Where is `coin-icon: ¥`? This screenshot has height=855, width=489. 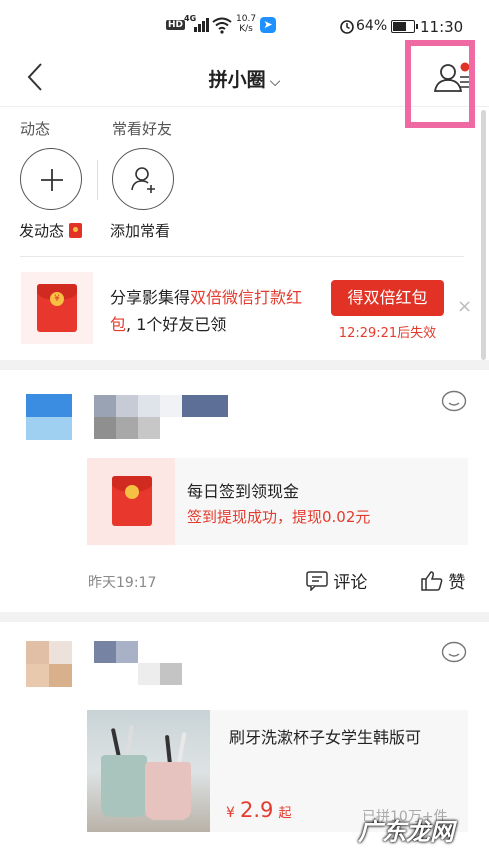
coin-icon: ¥ is located at coordinates (57, 299).